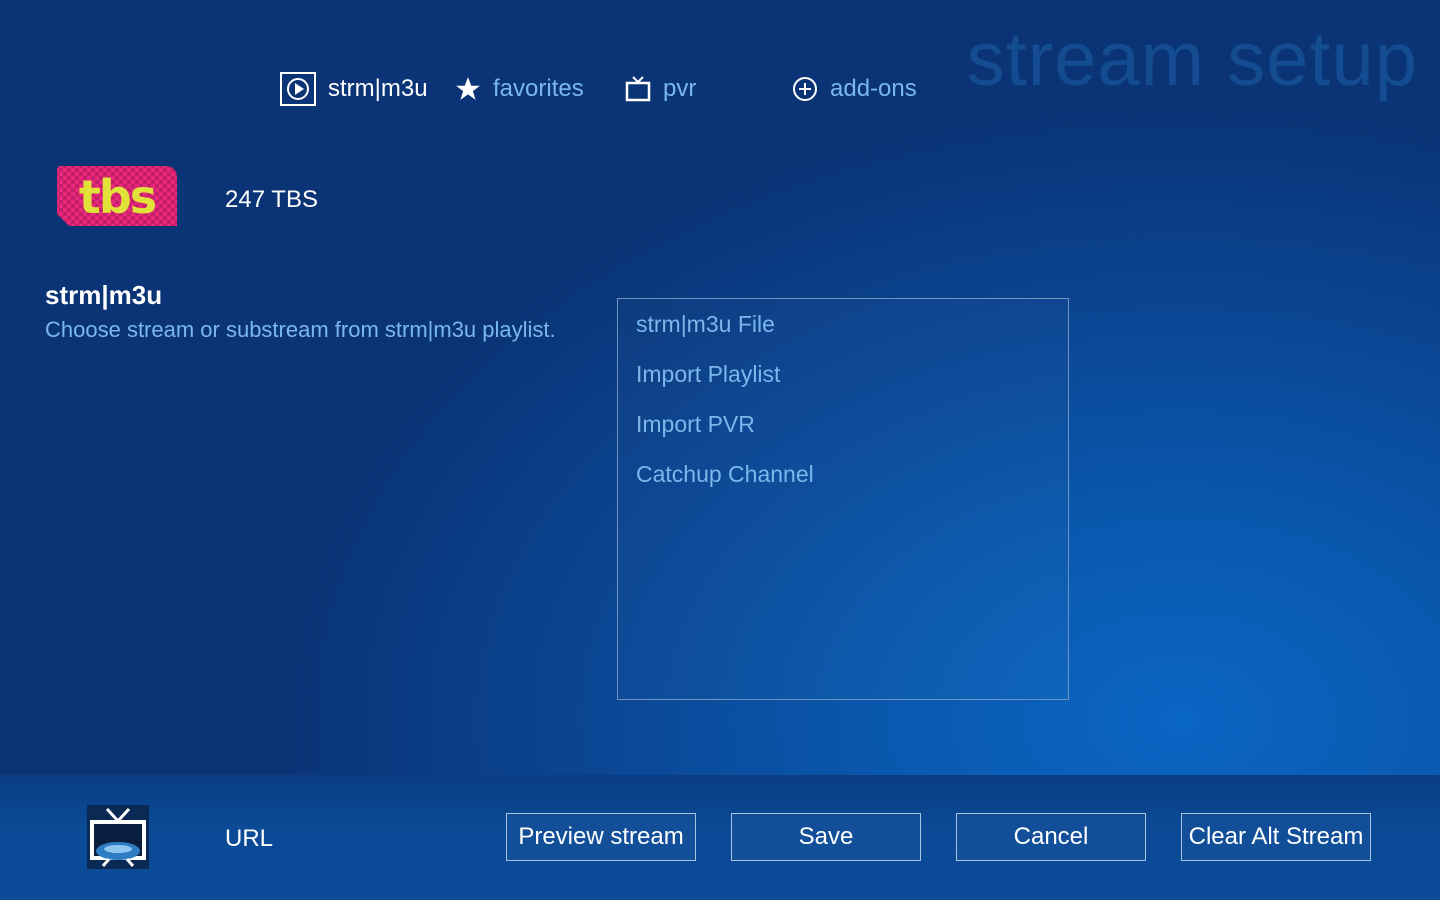 The height and width of the screenshot is (900, 1440). Describe the element at coordinates (118, 837) in the screenshot. I see `tv-globe-icon` at that location.